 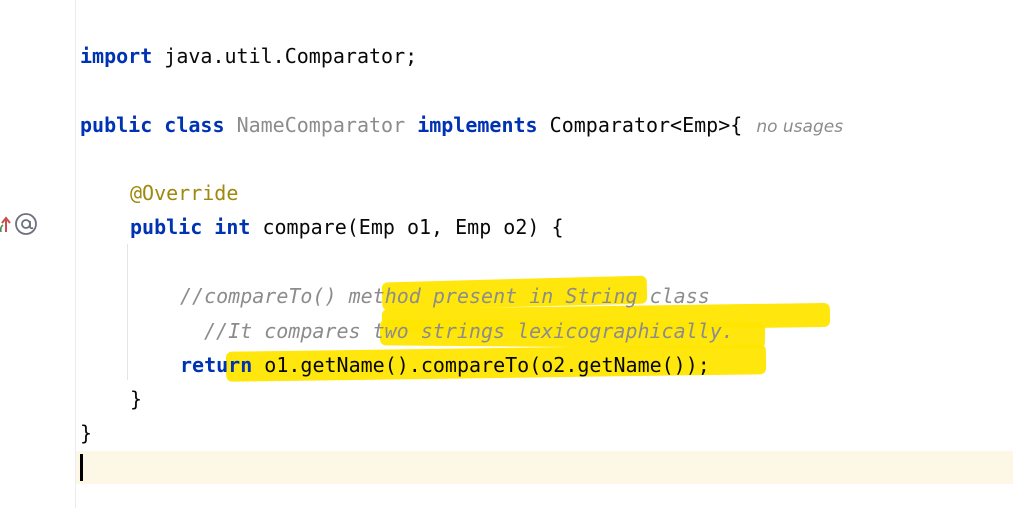 I want to click on code-line-close-method: }, so click(x=136, y=399).